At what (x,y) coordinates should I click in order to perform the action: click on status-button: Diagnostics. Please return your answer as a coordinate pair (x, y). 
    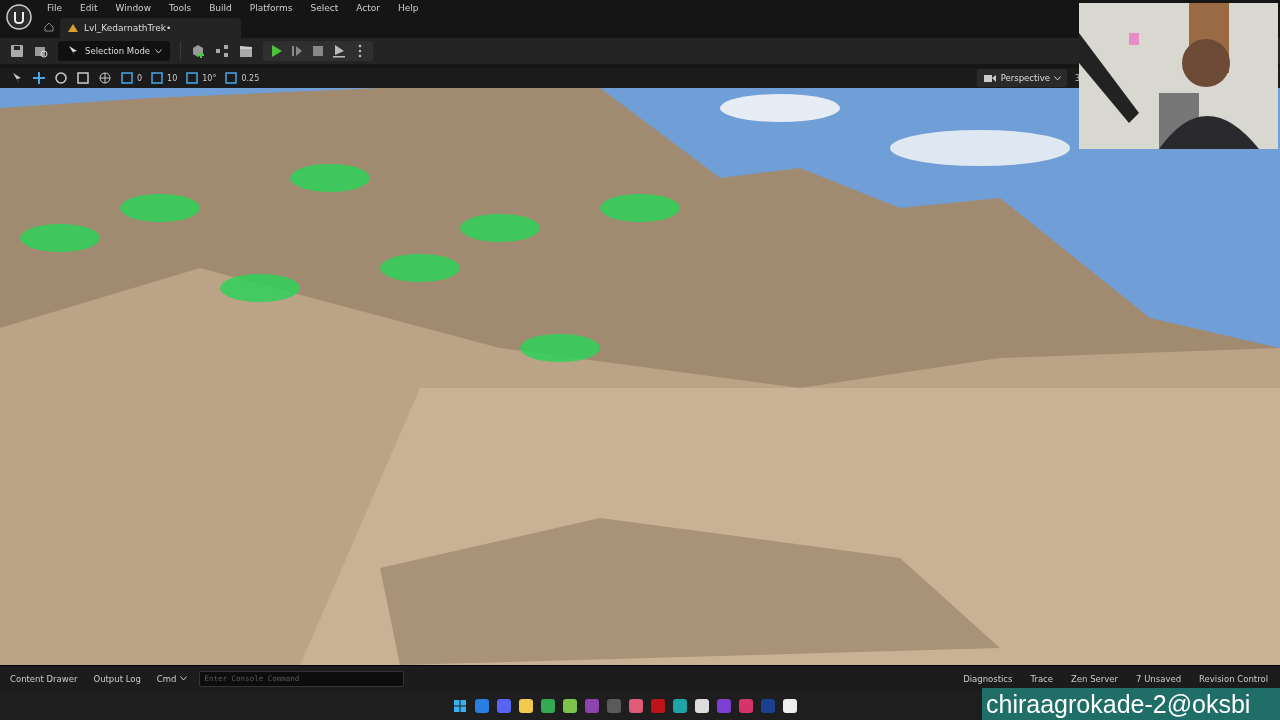
    Looking at the image, I should click on (988, 678).